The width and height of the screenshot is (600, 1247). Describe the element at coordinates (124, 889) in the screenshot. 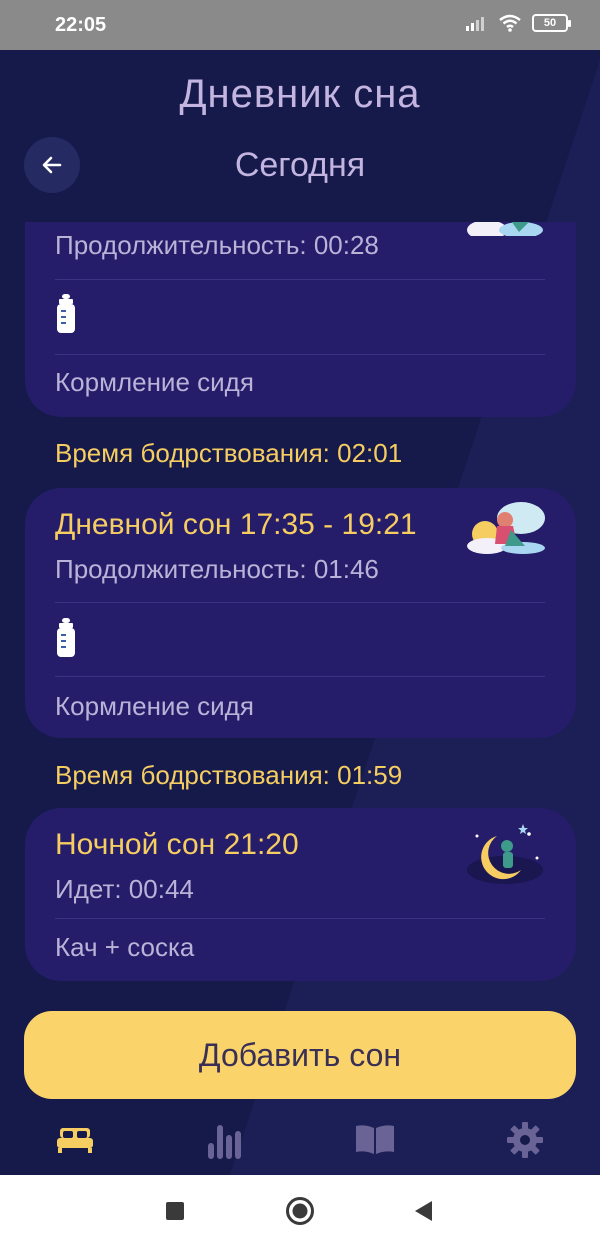

I see `sleep-duration: Идет: 00:44` at that location.